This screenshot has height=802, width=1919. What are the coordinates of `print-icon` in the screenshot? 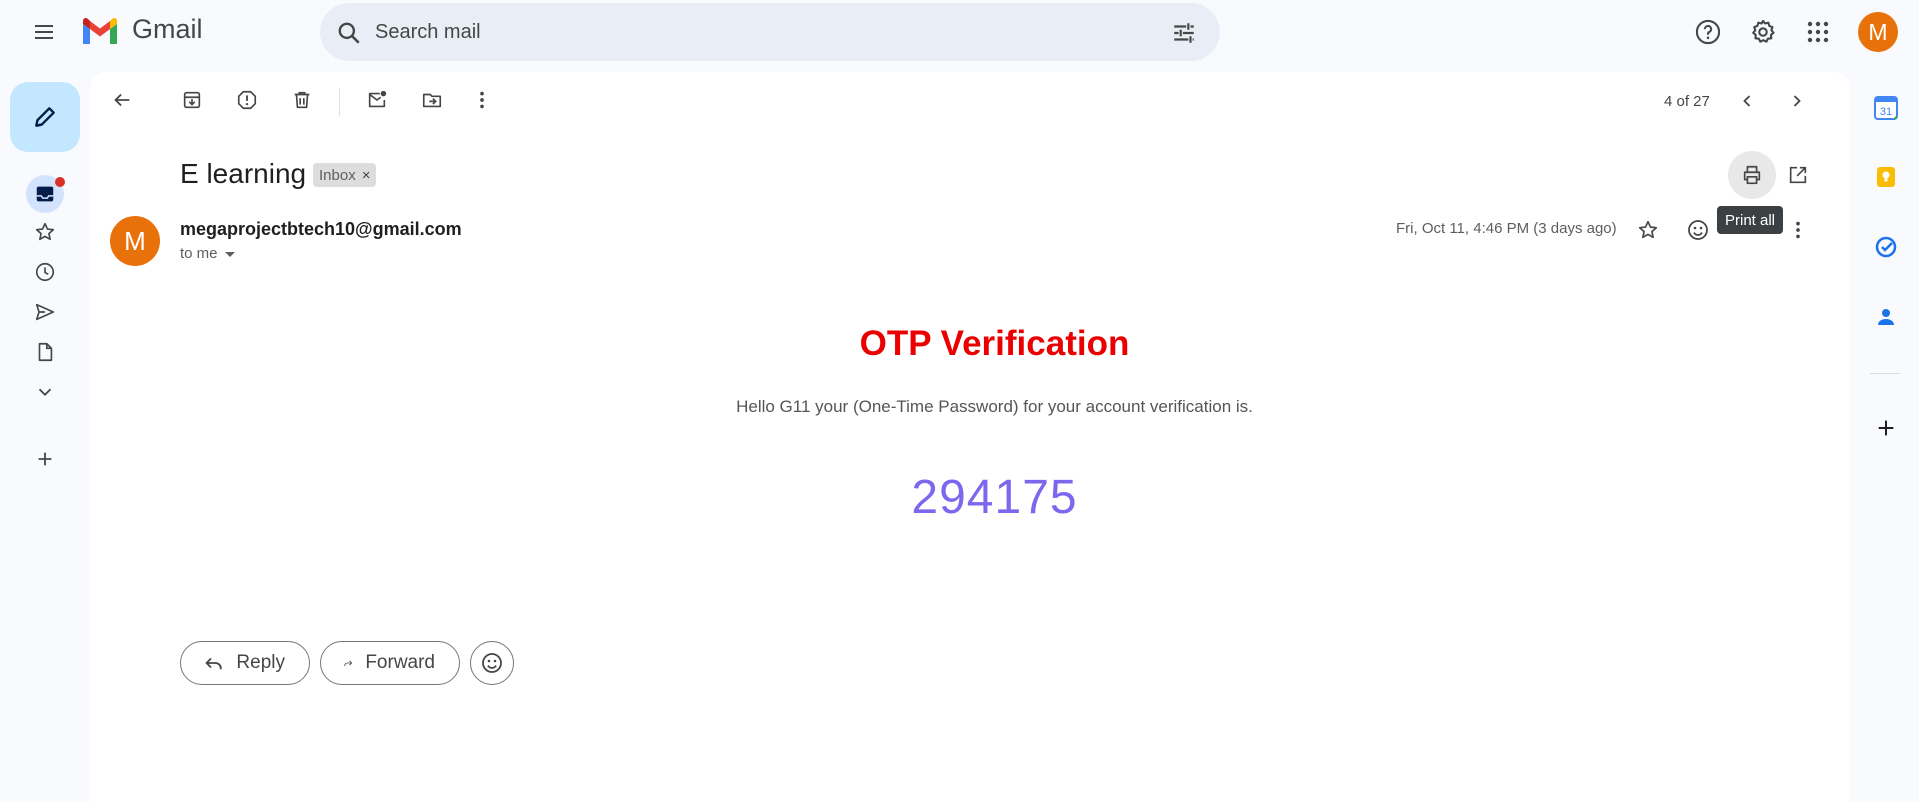 It's located at (1752, 175).